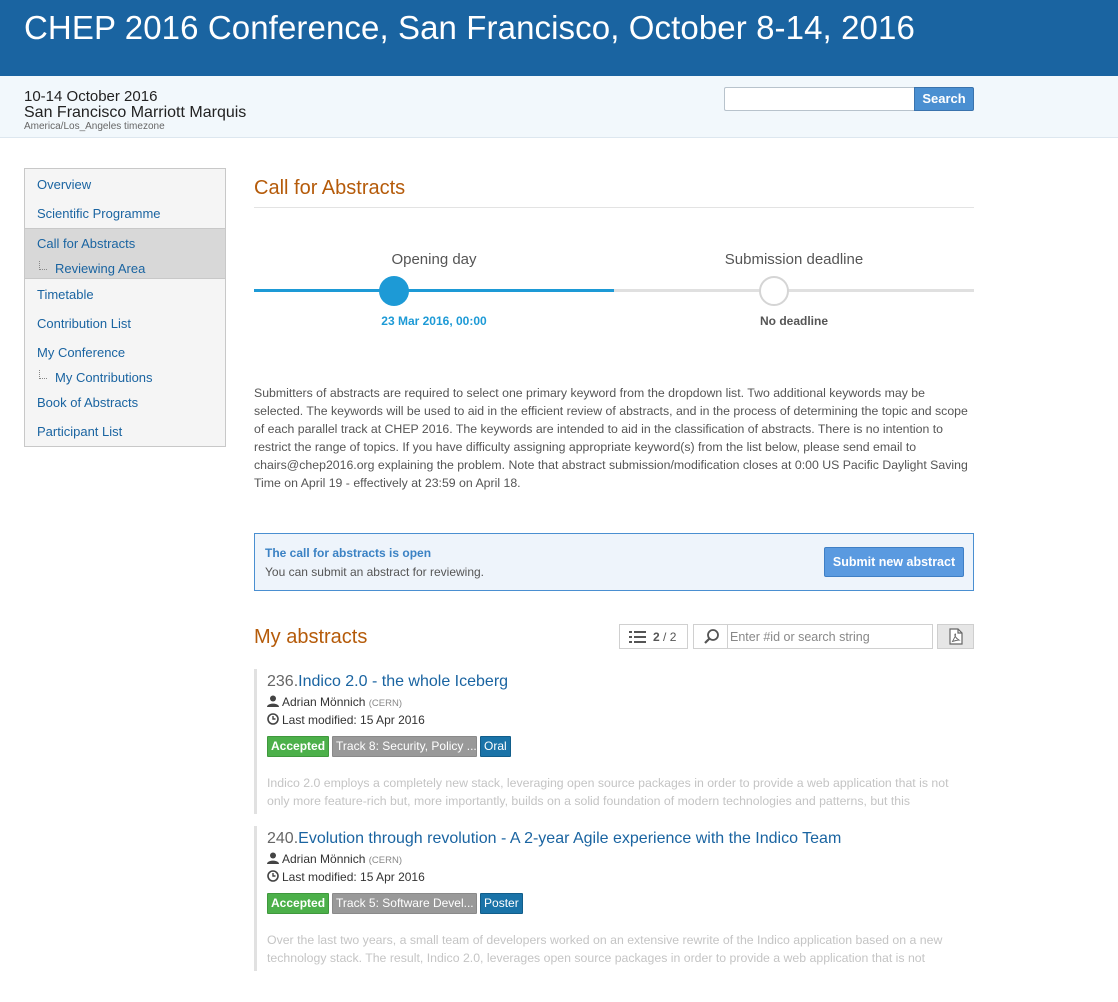  I want to click on search-button: Search, so click(944, 99).